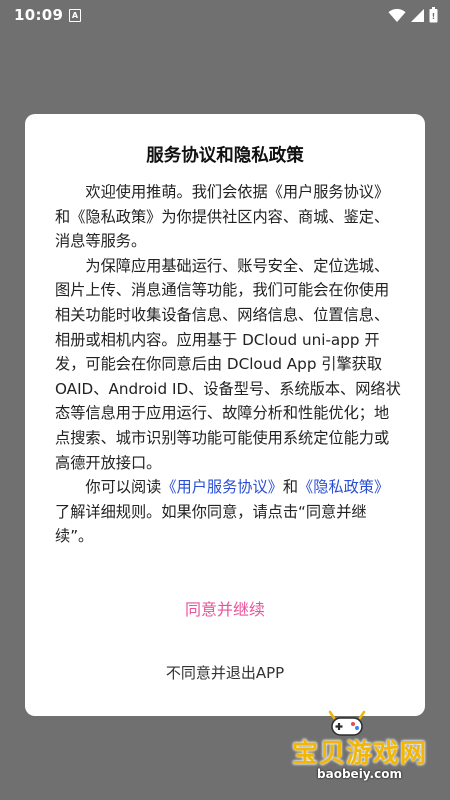 This screenshot has width=450, height=800. I want to click on watermark-url: baobeiy.com, so click(359, 774).